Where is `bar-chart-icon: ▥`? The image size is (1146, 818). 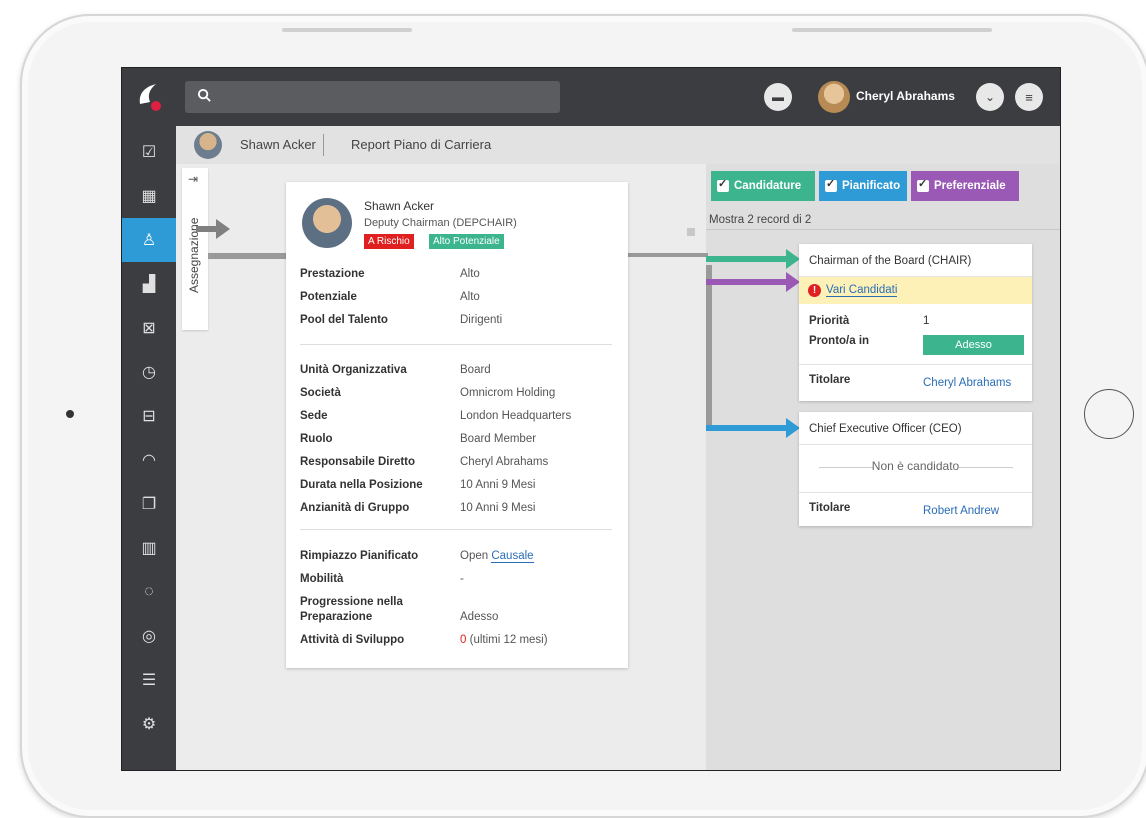
bar-chart-icon: ▥ is located at coordinates (149, 548).